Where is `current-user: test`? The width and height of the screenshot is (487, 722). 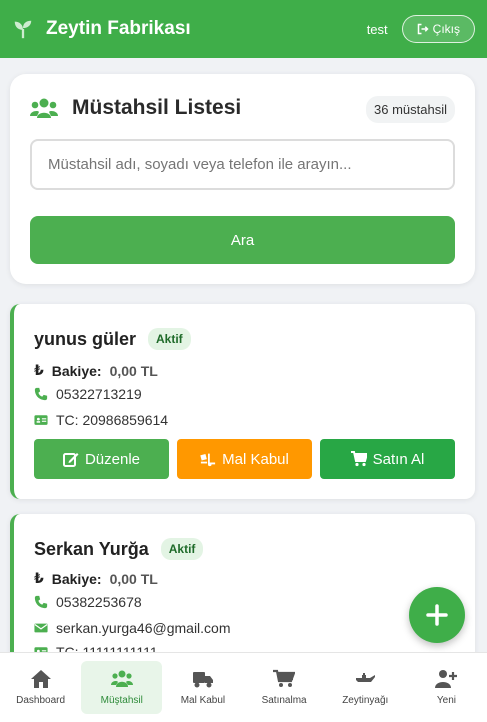 current-user: test is located at coordinates (377, 29).